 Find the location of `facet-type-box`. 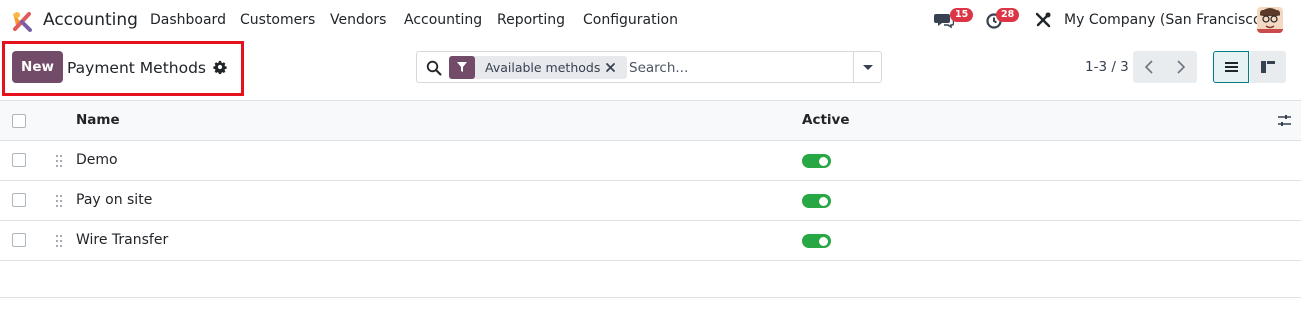

facet-type-box is located at coordinates (462, 67).